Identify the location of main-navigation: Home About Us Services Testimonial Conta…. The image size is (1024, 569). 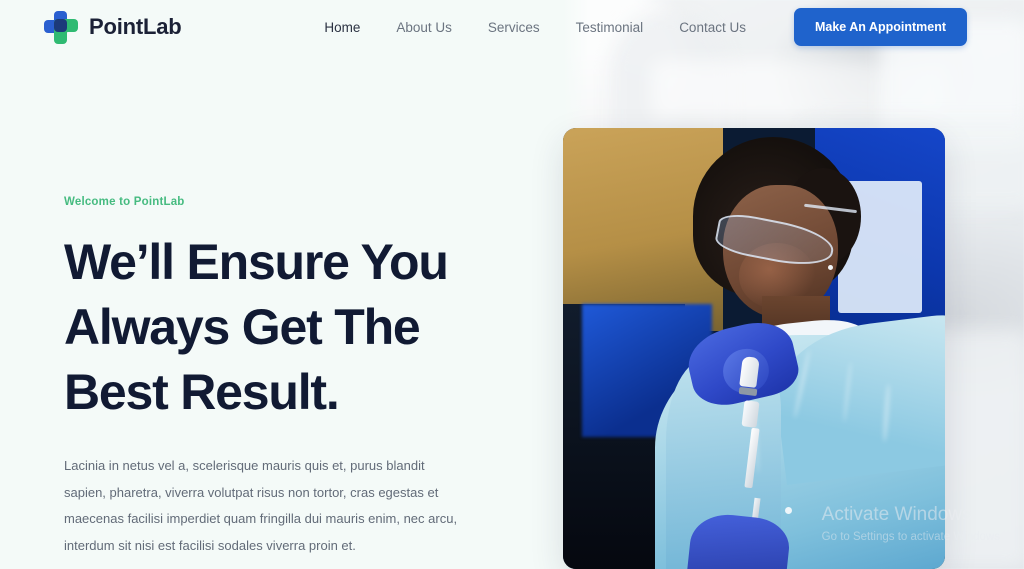
(665, 27).